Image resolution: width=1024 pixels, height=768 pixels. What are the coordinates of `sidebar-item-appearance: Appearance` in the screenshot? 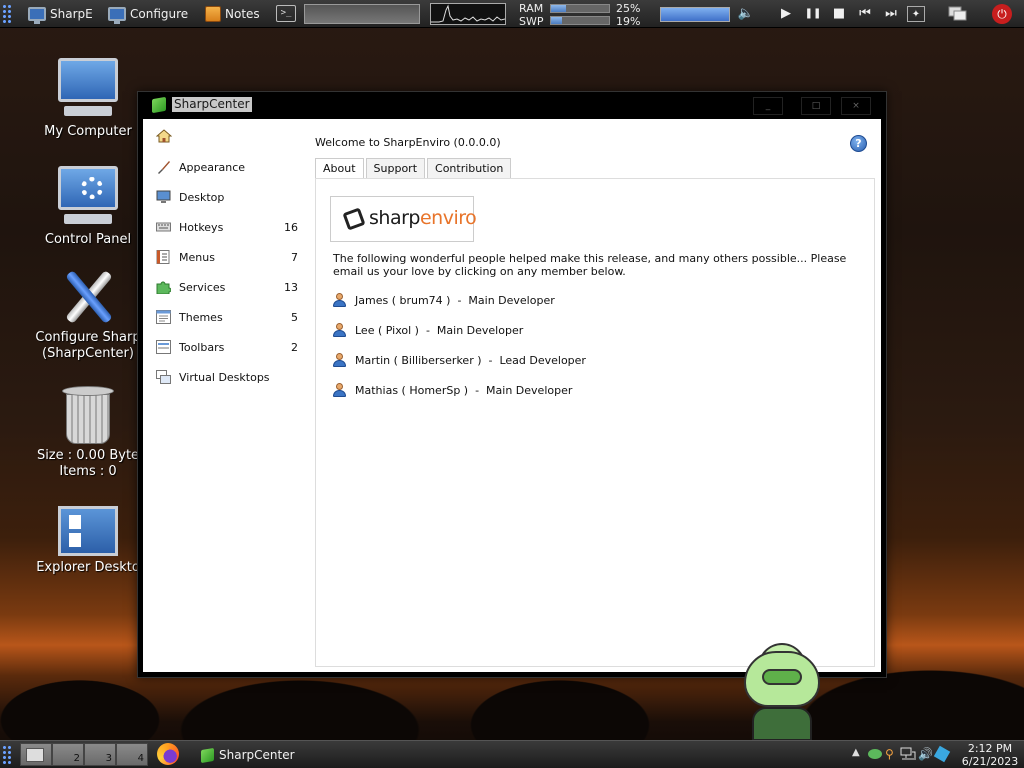 It's located at (228, 167).